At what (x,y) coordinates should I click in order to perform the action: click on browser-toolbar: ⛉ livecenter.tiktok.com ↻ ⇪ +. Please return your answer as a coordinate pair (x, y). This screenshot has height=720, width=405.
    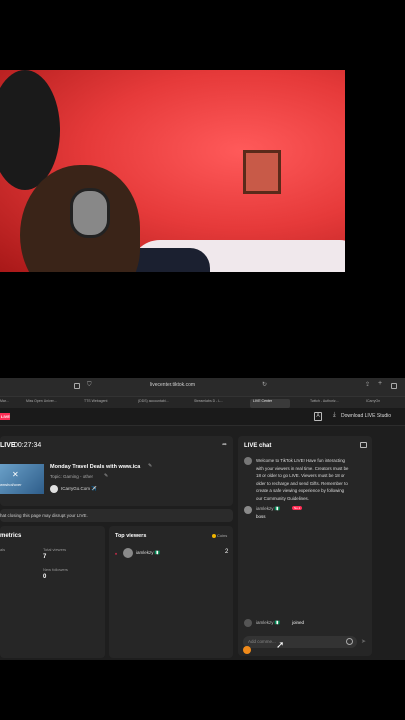
    Looking at the image, I should click on (202, 387).